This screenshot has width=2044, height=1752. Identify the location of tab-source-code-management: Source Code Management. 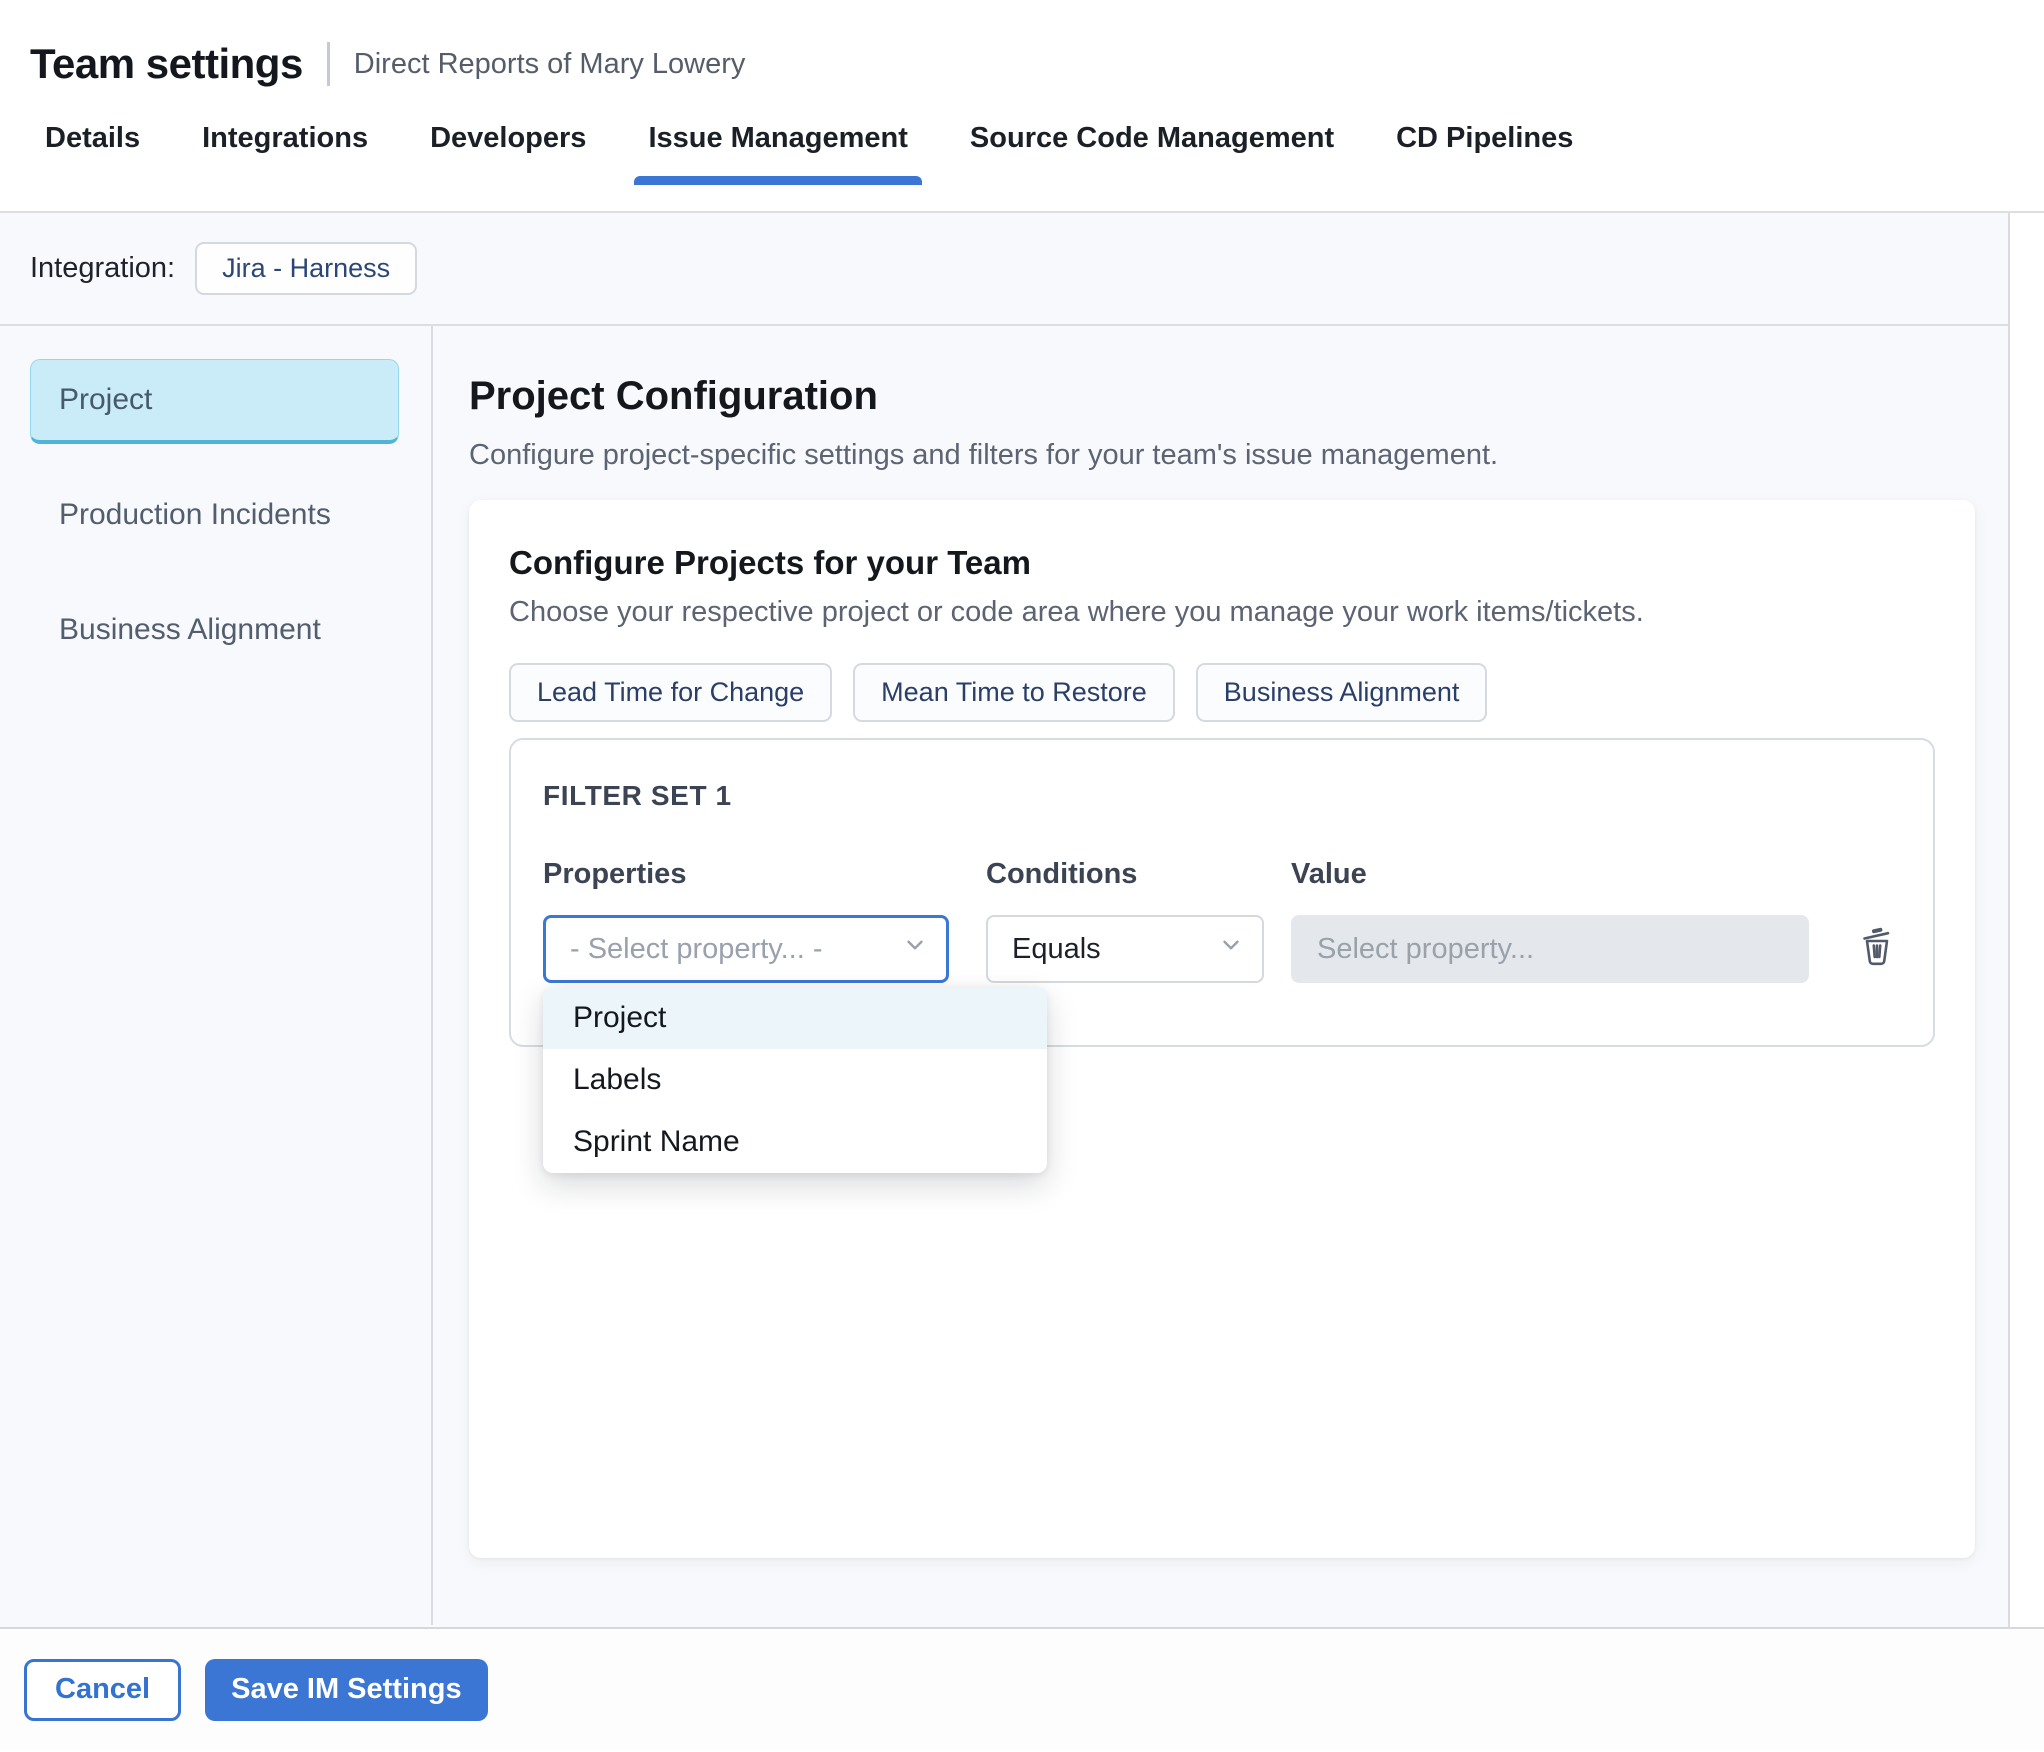
(1152, 152).